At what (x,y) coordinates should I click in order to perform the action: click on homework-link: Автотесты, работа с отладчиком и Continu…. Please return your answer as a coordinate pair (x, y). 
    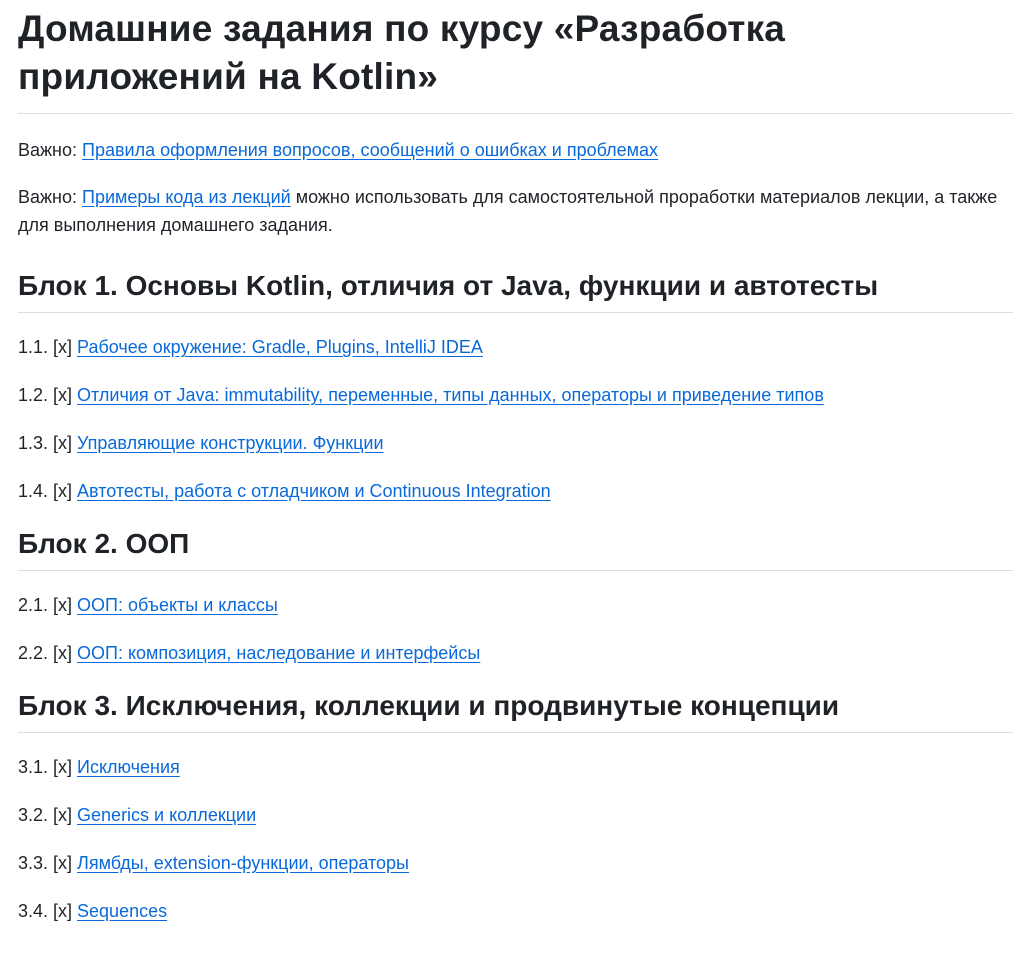
    Looking at the image, I should click on (314, 491).